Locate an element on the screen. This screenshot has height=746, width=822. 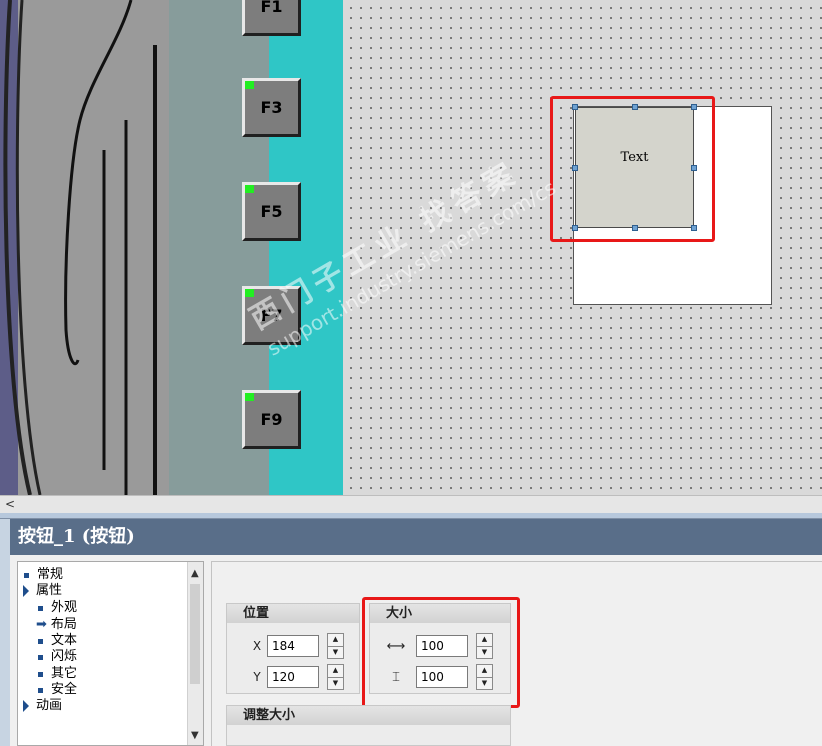
panel-edge is located at coordinates (5, 632).